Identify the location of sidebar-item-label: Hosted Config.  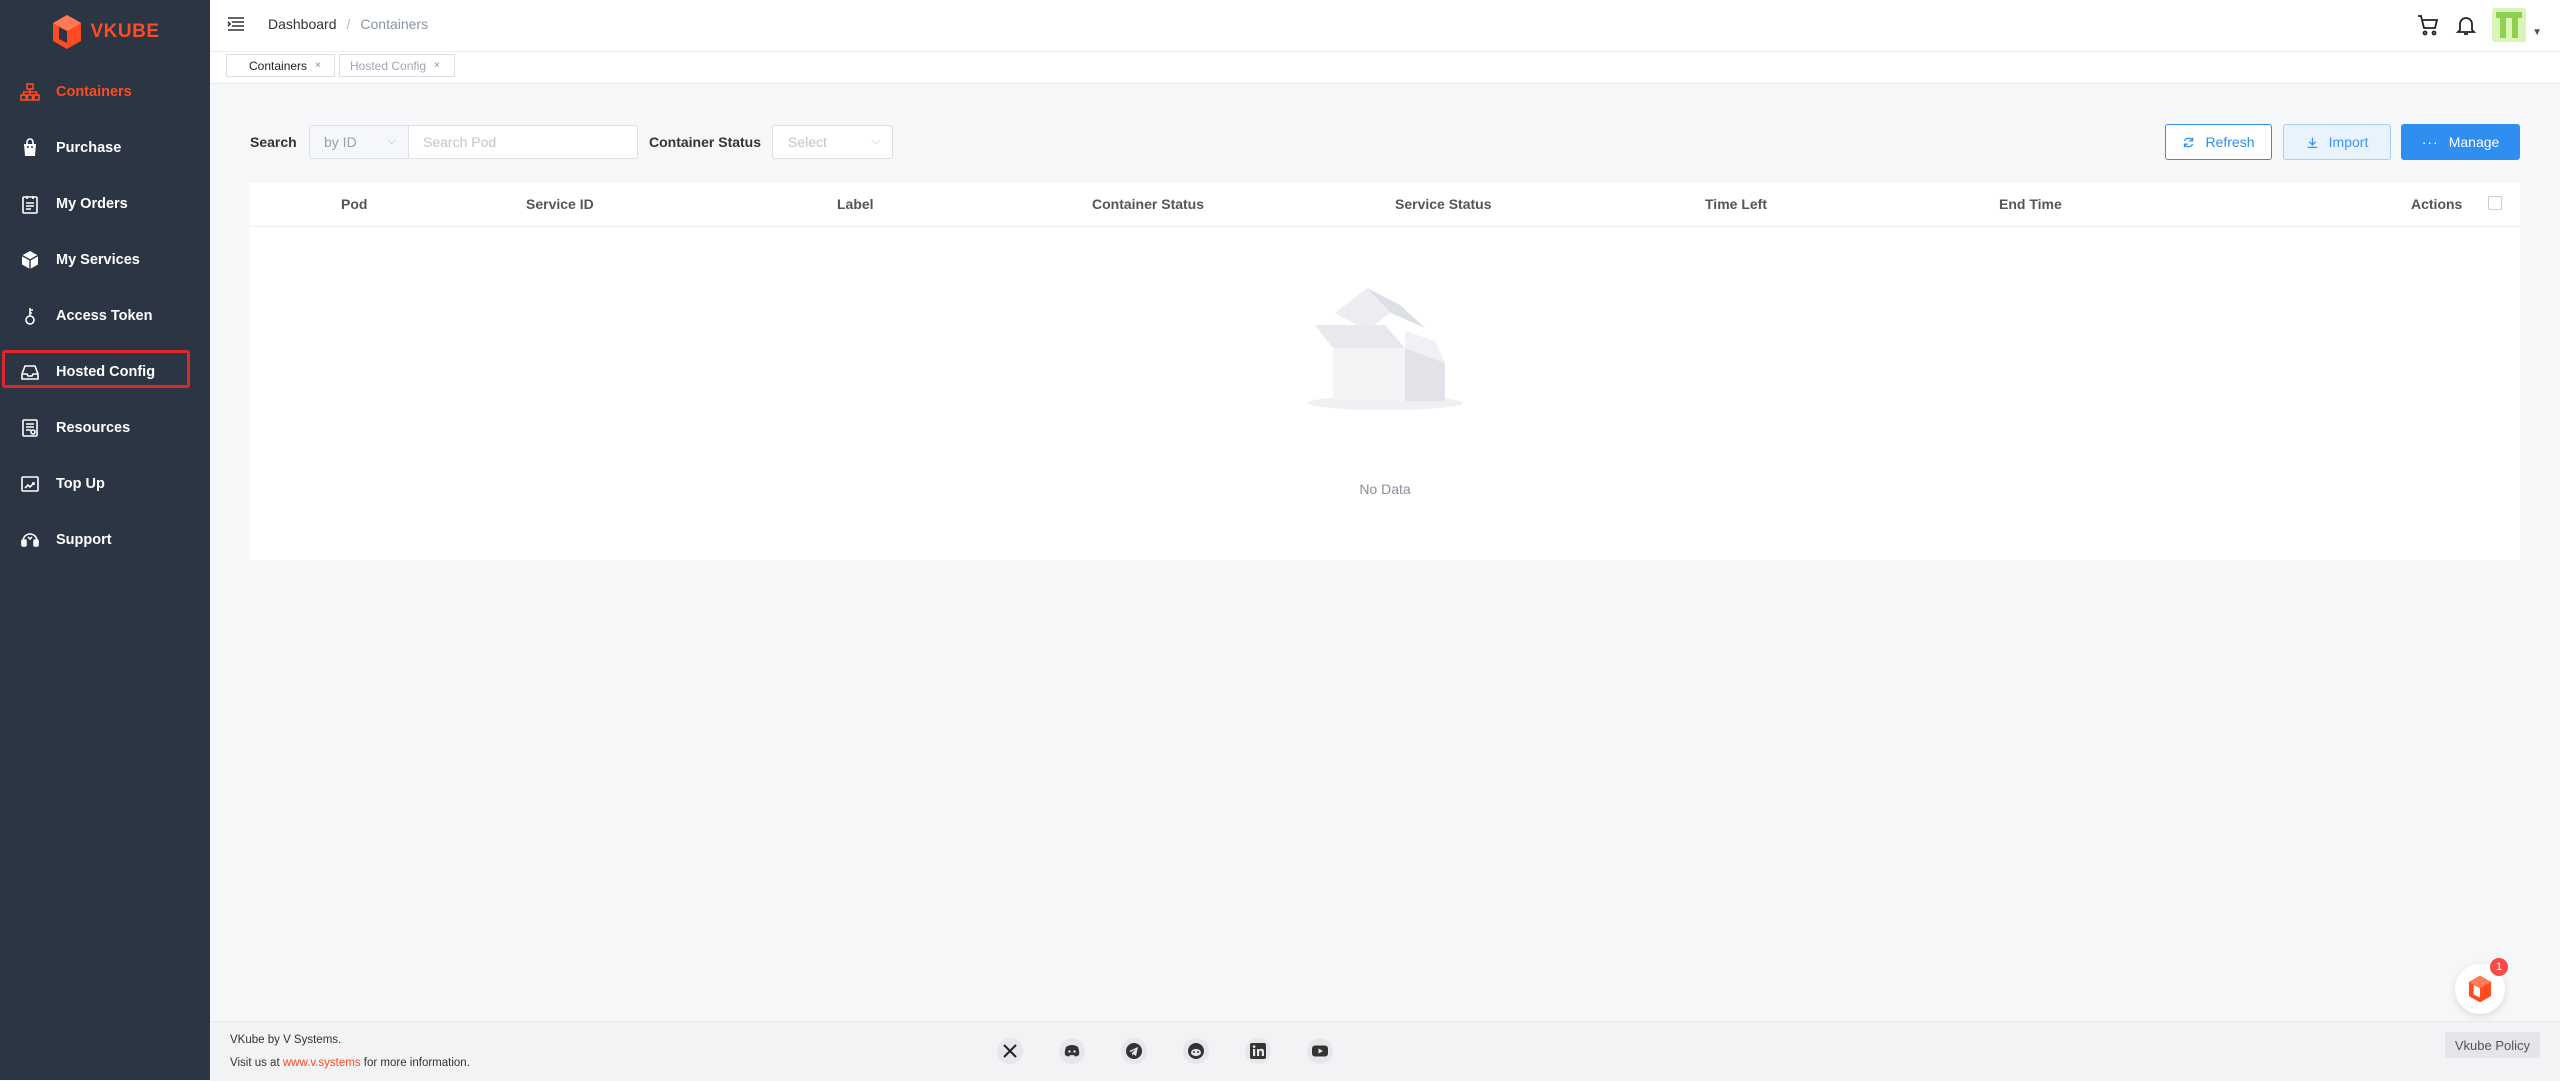
(106, 372).